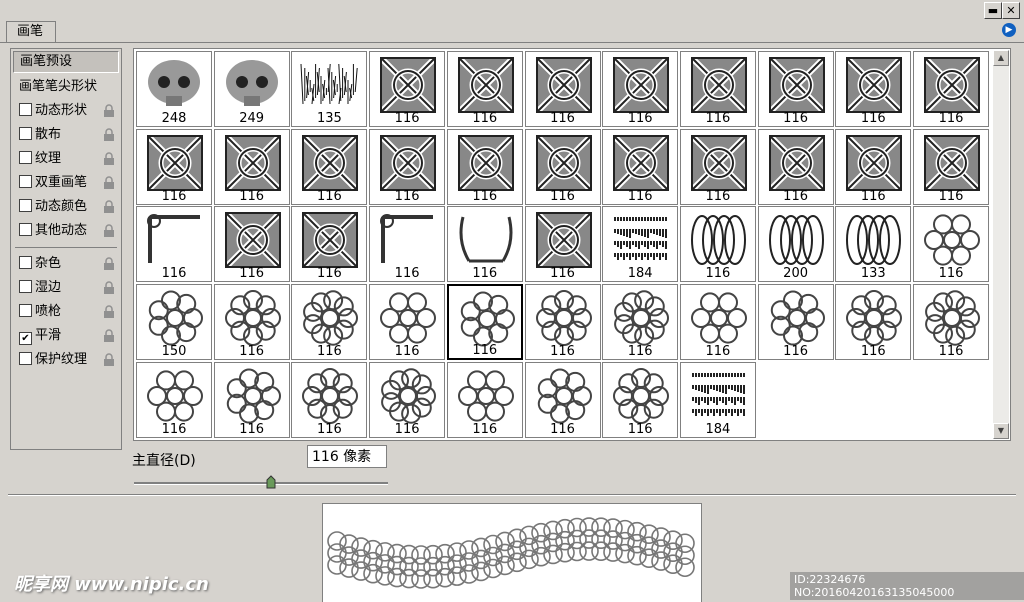  What do you see at coordinates (1009, 30) in the screenshot?
I see `flyout-arrow-icon: ▶` at bounding box center [1009, 30].